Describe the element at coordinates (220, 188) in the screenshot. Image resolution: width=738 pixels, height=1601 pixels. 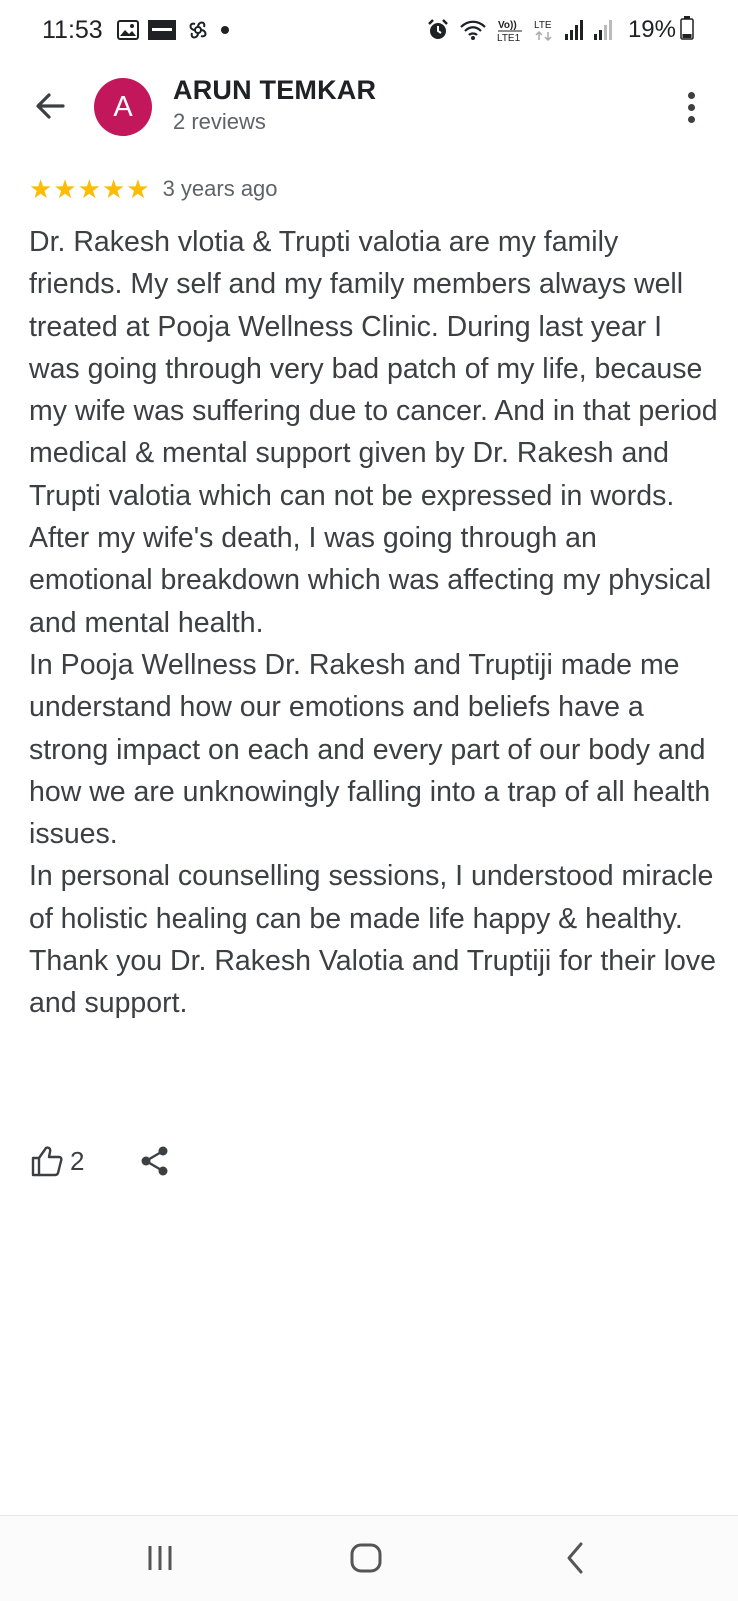
I see `review-date: 3 years ago` at that location.